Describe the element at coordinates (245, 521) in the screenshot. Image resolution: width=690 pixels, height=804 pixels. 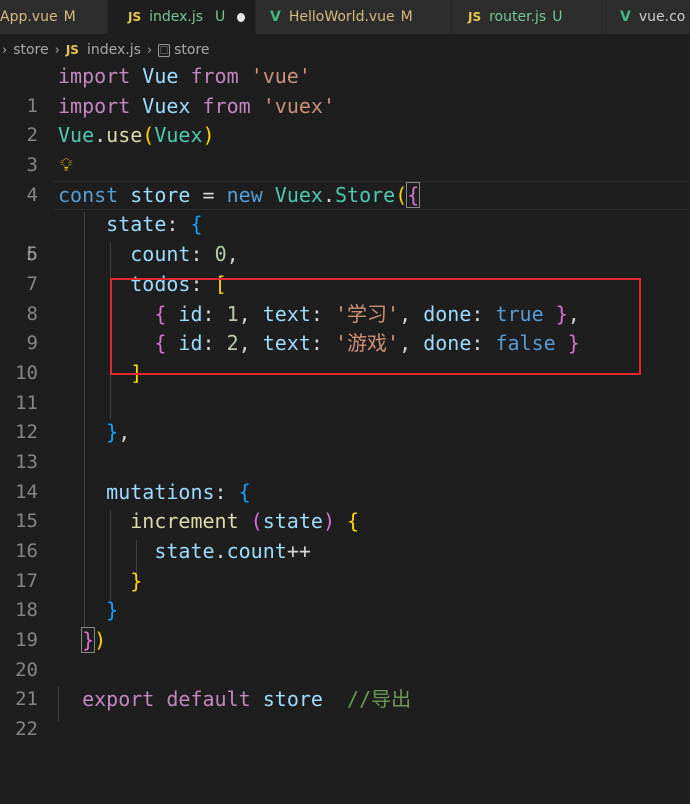
I see `code-text: increment (state) {` at that location.